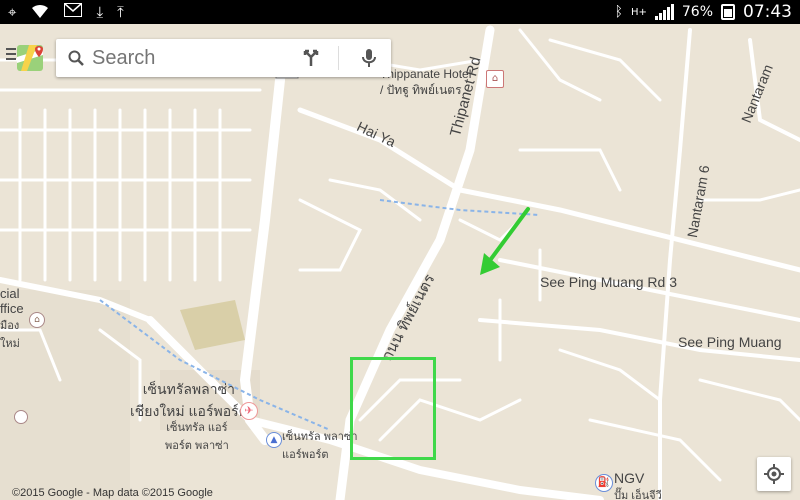 The height and width of the screenshot is (500, 800). What do you see at coordinates (12, 12) in the screenshot?
I see `location-icon: ⌖` at bounding box center [12, 12].